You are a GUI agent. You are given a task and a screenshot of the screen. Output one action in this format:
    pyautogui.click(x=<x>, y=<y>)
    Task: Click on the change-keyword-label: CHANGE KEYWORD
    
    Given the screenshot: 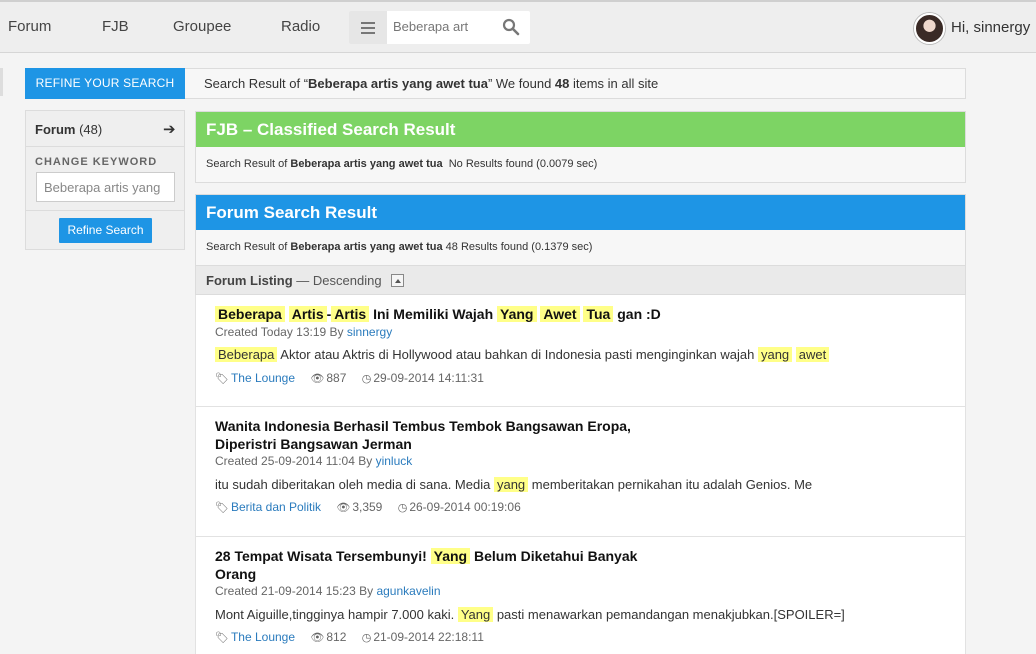 What is the action you would take?
    pyautogui.click(x=96, y=162)
    